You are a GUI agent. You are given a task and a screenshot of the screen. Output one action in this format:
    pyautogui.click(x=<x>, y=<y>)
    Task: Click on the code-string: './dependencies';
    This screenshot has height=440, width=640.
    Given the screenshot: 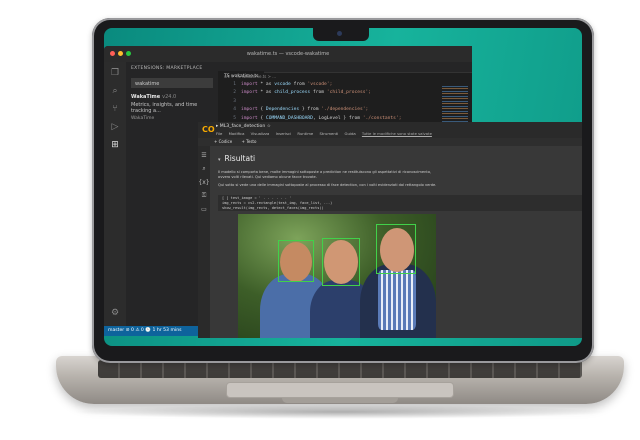 What is the action you would take?
    pyautogui.click(x=345, y=110)
    